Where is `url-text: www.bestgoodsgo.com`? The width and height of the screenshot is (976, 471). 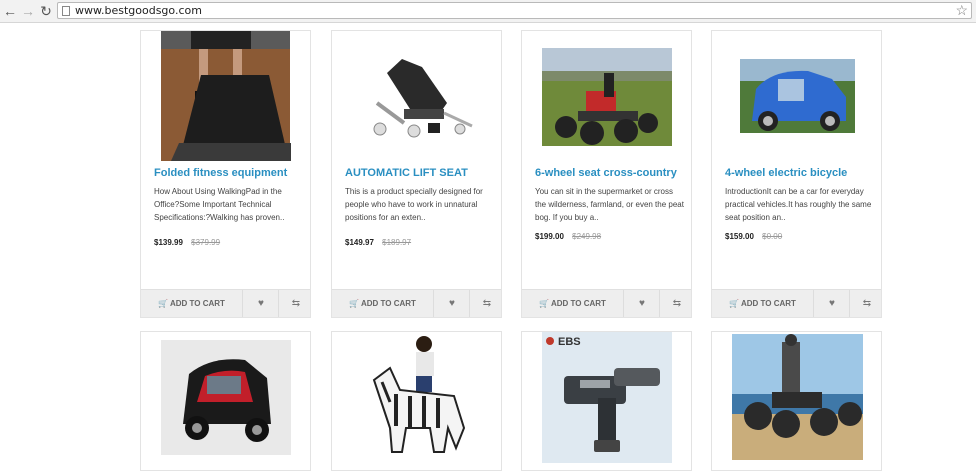
url-text: www.bestgoodsgo.com is located at coordinates (138, 11).